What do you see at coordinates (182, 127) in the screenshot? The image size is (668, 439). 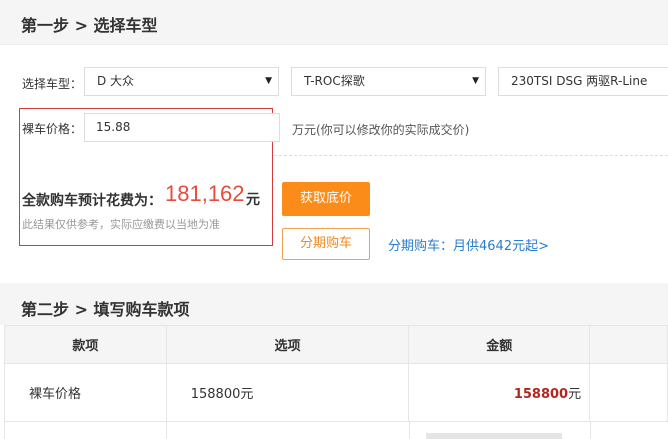 I see `price-input: 15.88` at bounding box center [182, 127].